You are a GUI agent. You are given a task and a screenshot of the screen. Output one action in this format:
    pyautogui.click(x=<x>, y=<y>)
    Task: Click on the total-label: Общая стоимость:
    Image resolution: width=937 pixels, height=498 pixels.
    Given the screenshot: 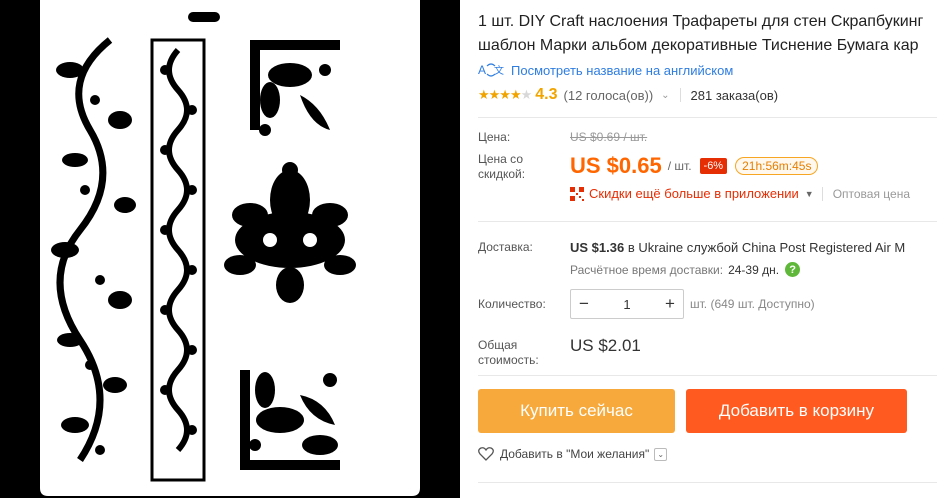 What is the action you would take?
    pyautogui.click(x=508, y=352)
    